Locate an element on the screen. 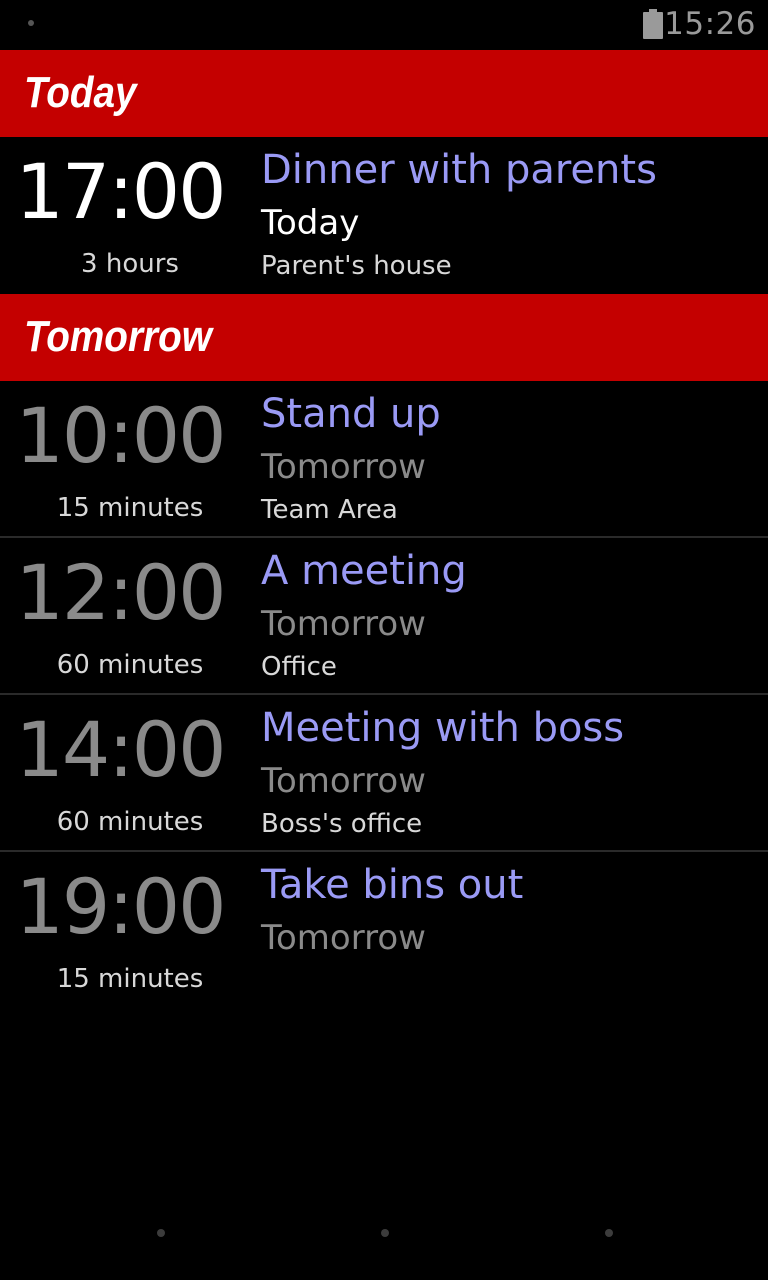  event-time: 14:00 is located at coordinates (120, 749).